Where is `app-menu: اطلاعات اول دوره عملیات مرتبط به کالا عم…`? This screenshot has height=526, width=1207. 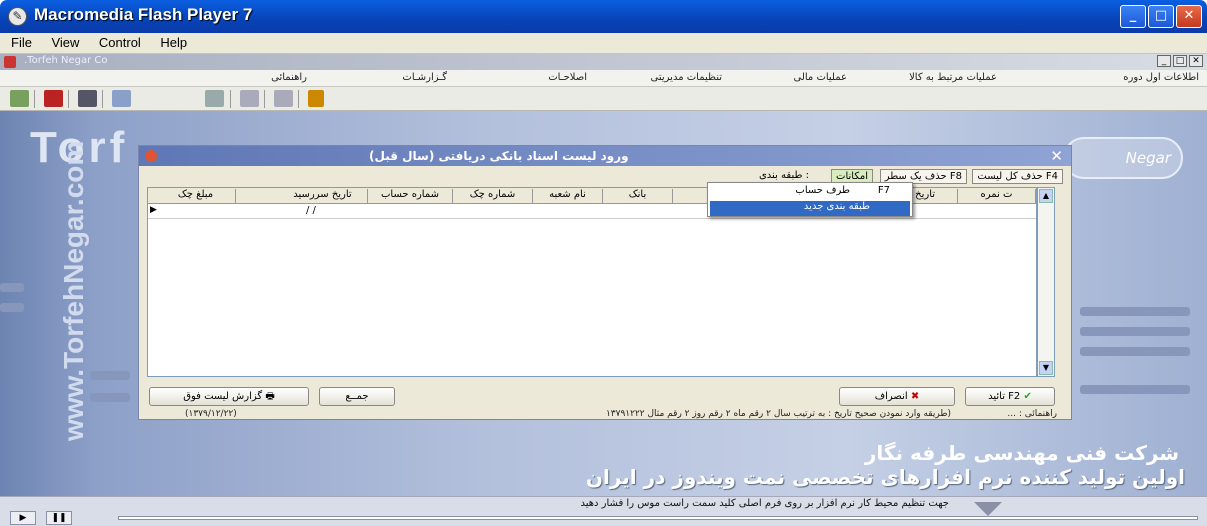 app-menu: اطلاعات اول دوره عملیات مرتبط به کالا عم… is located at coordinates (603, 78).